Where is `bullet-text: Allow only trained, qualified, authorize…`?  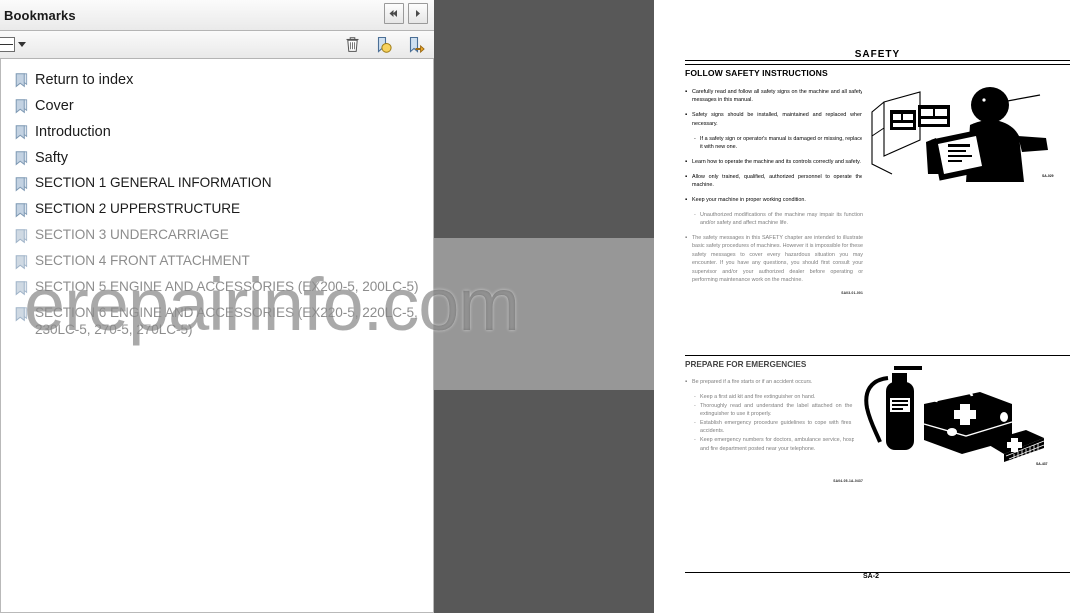
bullet-text: Allow only trained, qualified, authorize… is located at coordinates (777, 181).